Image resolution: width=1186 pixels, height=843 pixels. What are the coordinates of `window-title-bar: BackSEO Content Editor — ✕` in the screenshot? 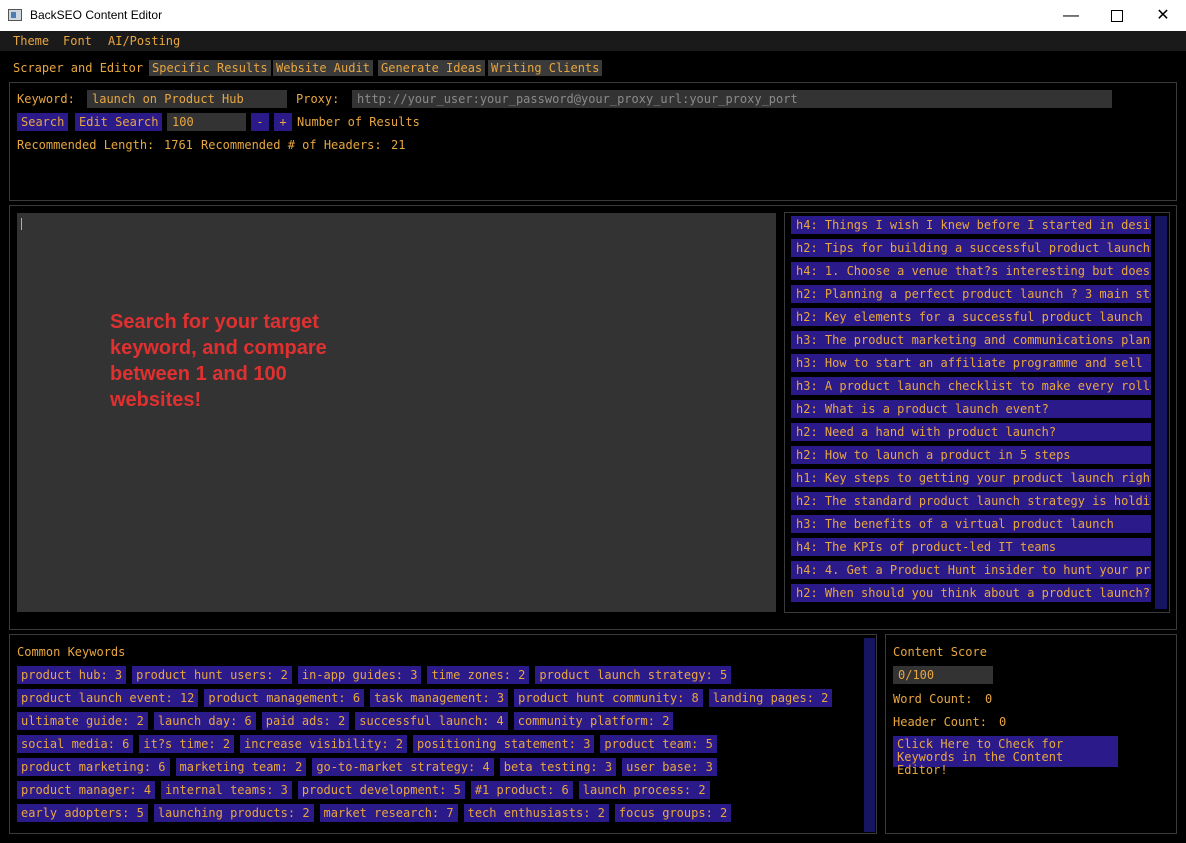 It's located at (593, 15).